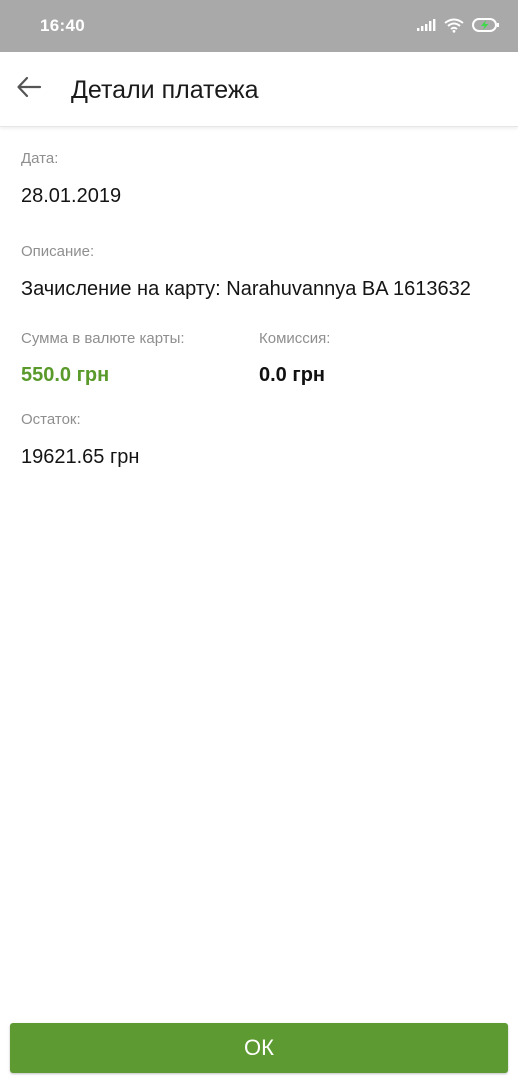  Describe the element at coordinates (259, 1048) in the screenshot. I see `ok-button: ОК` at that location.